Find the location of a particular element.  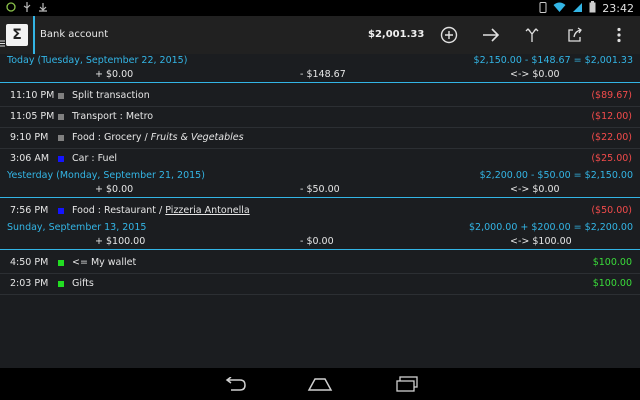

split-button is located at coordinates (532, 35).